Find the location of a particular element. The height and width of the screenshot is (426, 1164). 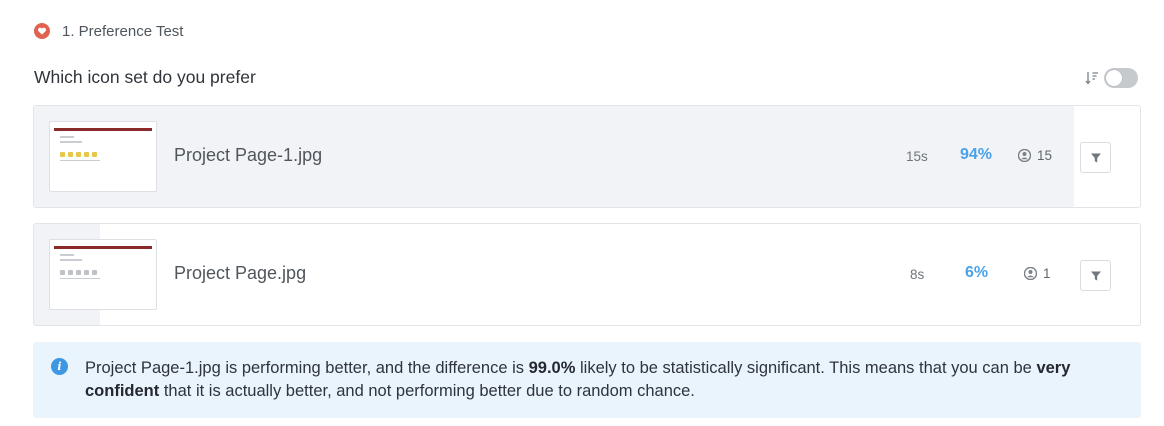

heart-icon is located at coordinates (42, 31).